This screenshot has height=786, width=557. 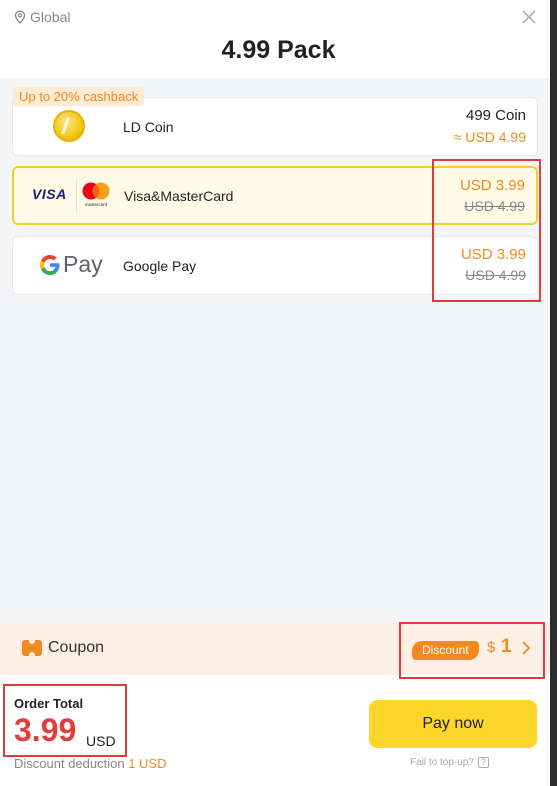 What do you see at coordinates (275, 265) in the screenshot?
I see `payment-option-google-pay: Pay Google Pay USD 3.99 USD 4.99` at bounding box center [275, 265].